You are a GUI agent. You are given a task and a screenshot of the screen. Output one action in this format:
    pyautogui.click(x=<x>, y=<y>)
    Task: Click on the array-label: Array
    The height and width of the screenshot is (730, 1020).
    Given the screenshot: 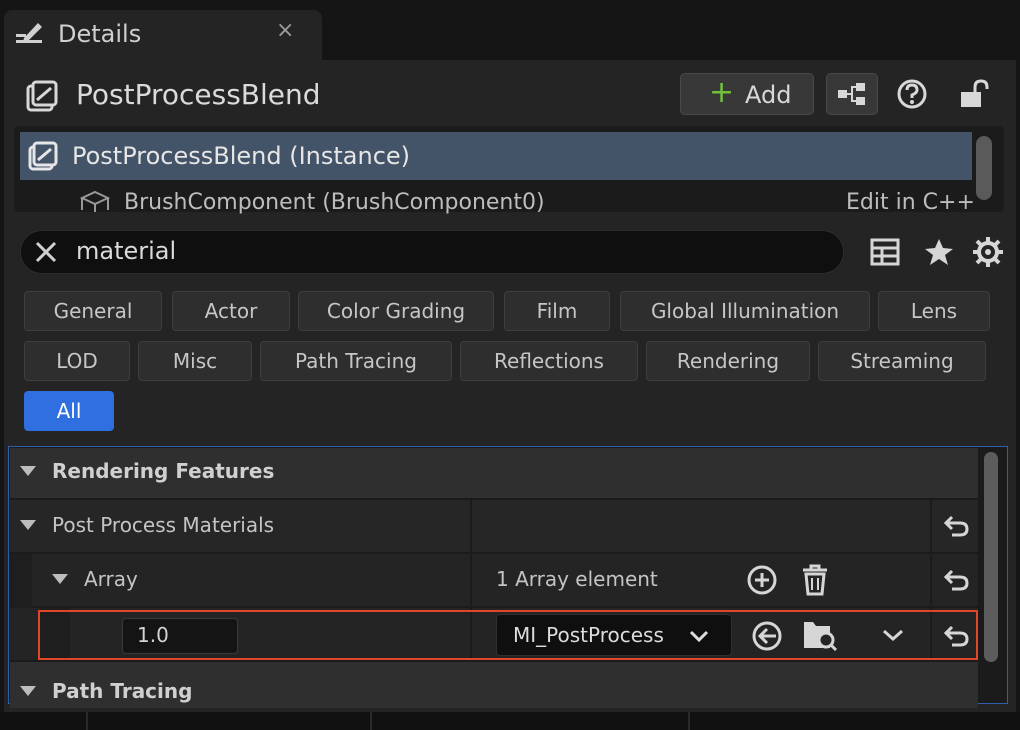 What is the action you would take?
    pyautogui.click(x=111, y=579)
    